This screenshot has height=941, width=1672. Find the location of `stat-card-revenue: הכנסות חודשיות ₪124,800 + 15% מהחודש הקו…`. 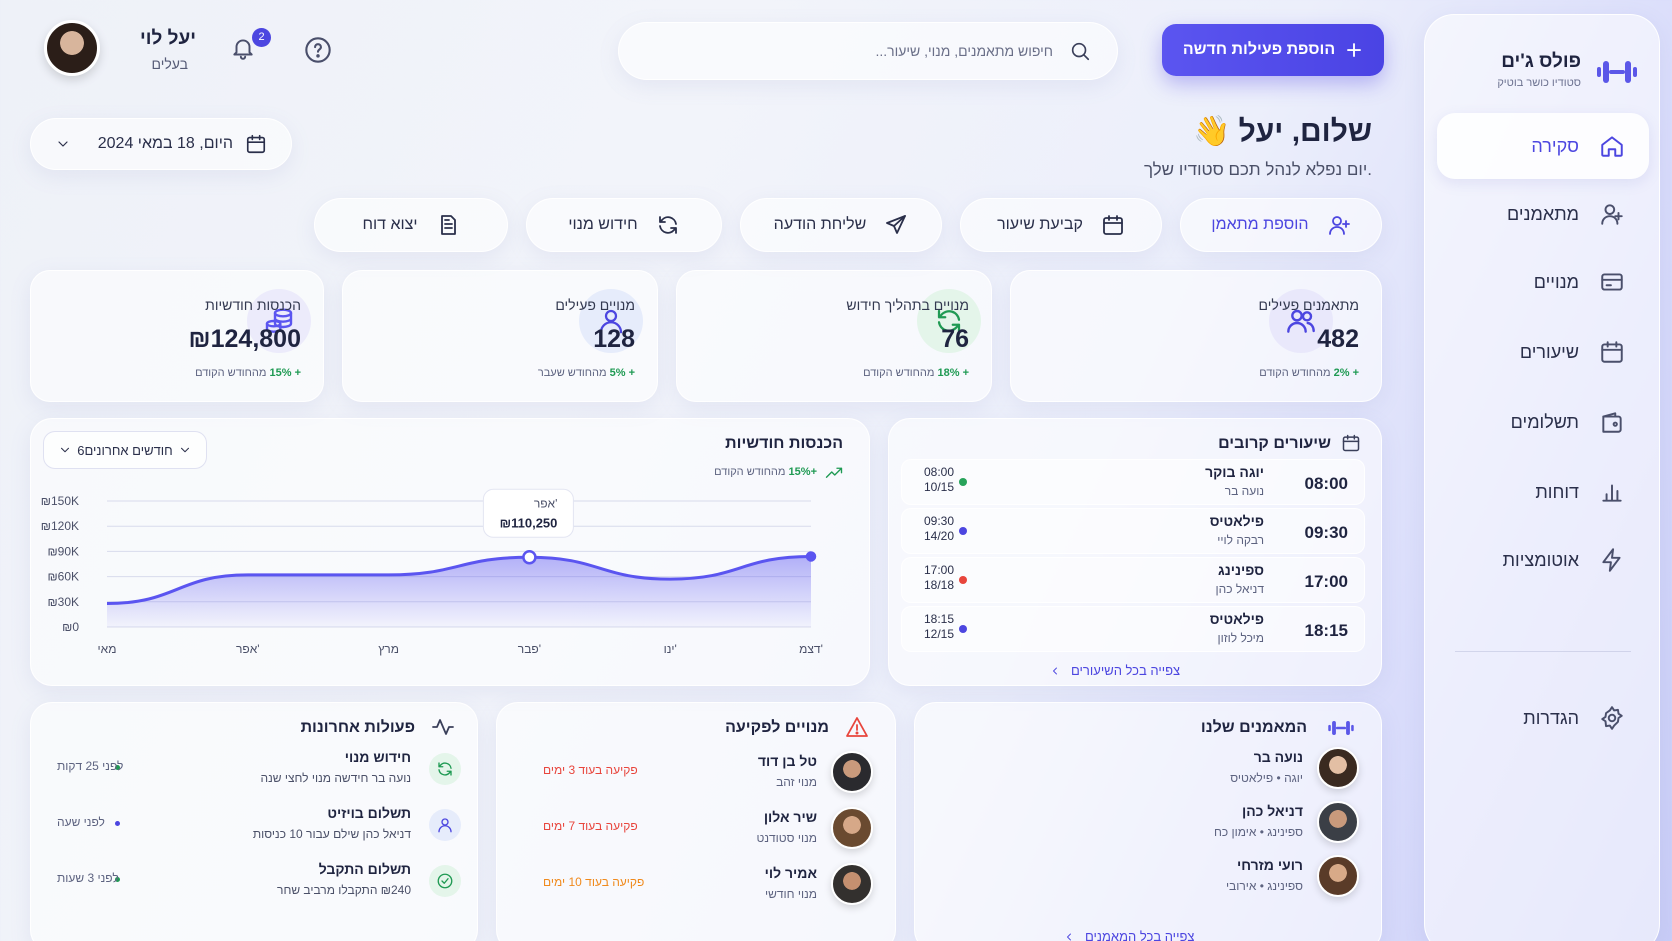

stat-card-revenue: הכנסות חודשיות ₪124,800 + 15% מהחודש הקו… is located at coordinates (177, 336).